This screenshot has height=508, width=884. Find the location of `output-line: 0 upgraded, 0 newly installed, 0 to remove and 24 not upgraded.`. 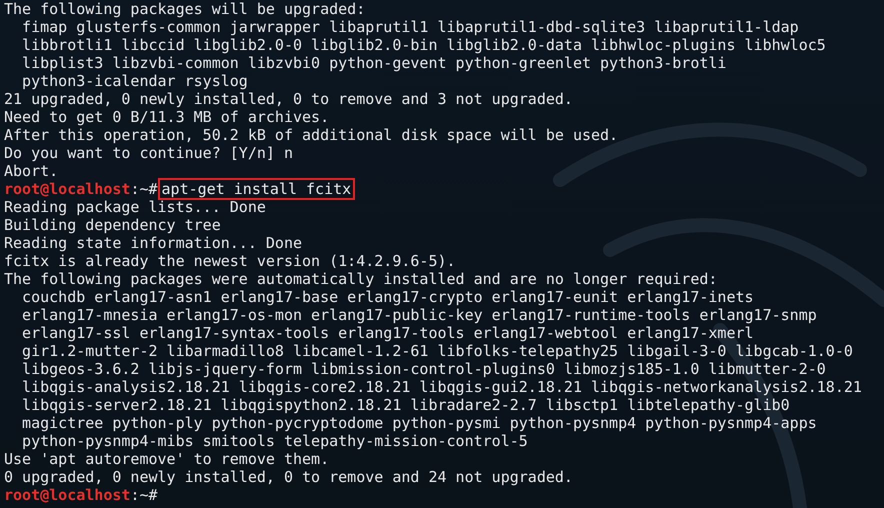

output-line: 0 upgraded, 0 newly installed, 0 to remove and 24 not upgraded. is located at coordinates (288, 477).